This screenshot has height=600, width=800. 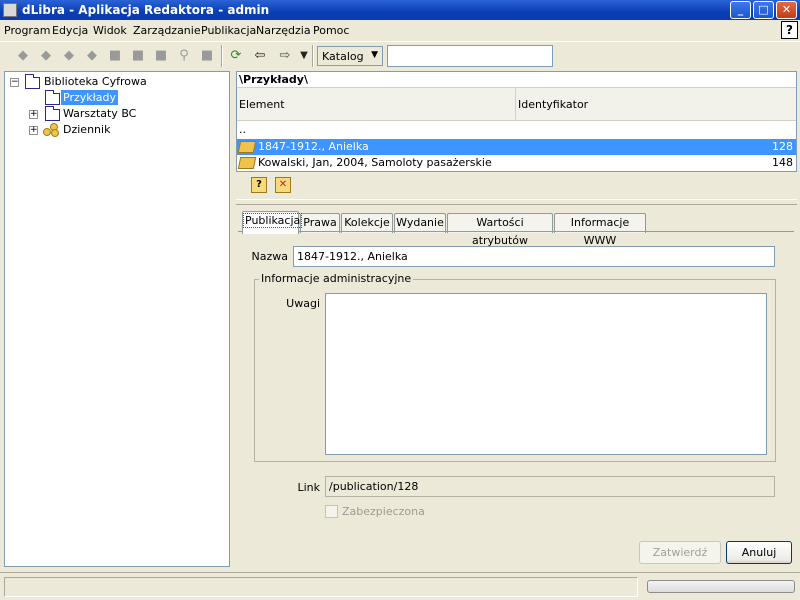 I want to click on forward-arrow-icon: ⇨, so click(x=285, y=56).